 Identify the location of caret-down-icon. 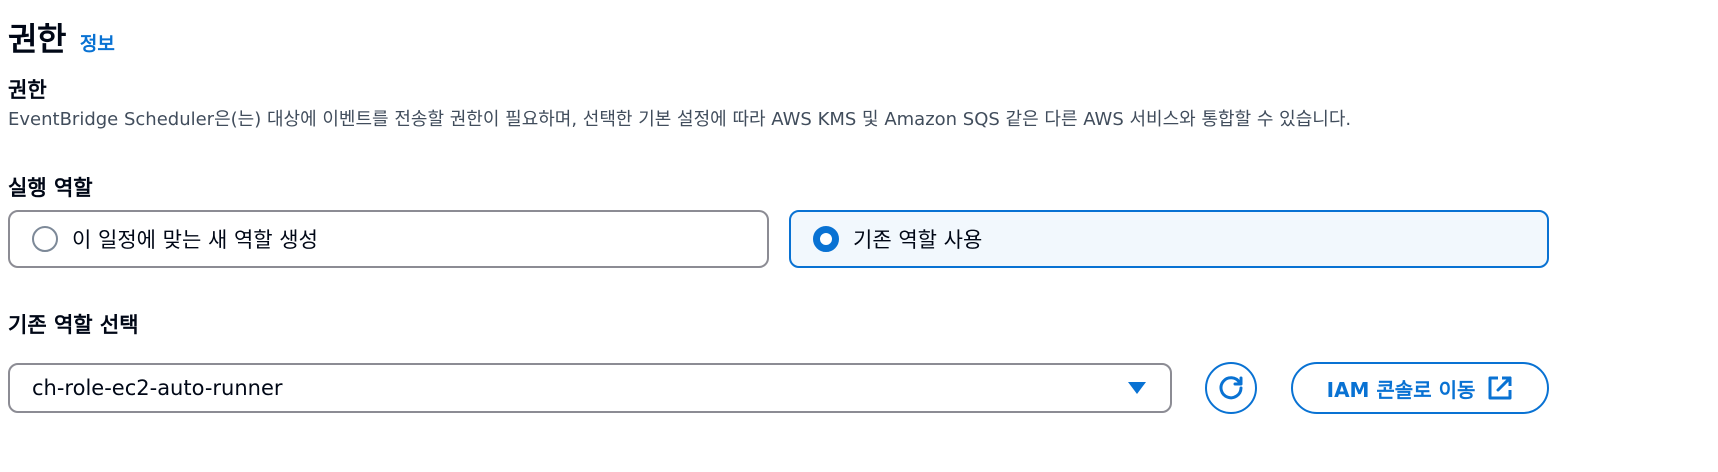
(1137, 388).